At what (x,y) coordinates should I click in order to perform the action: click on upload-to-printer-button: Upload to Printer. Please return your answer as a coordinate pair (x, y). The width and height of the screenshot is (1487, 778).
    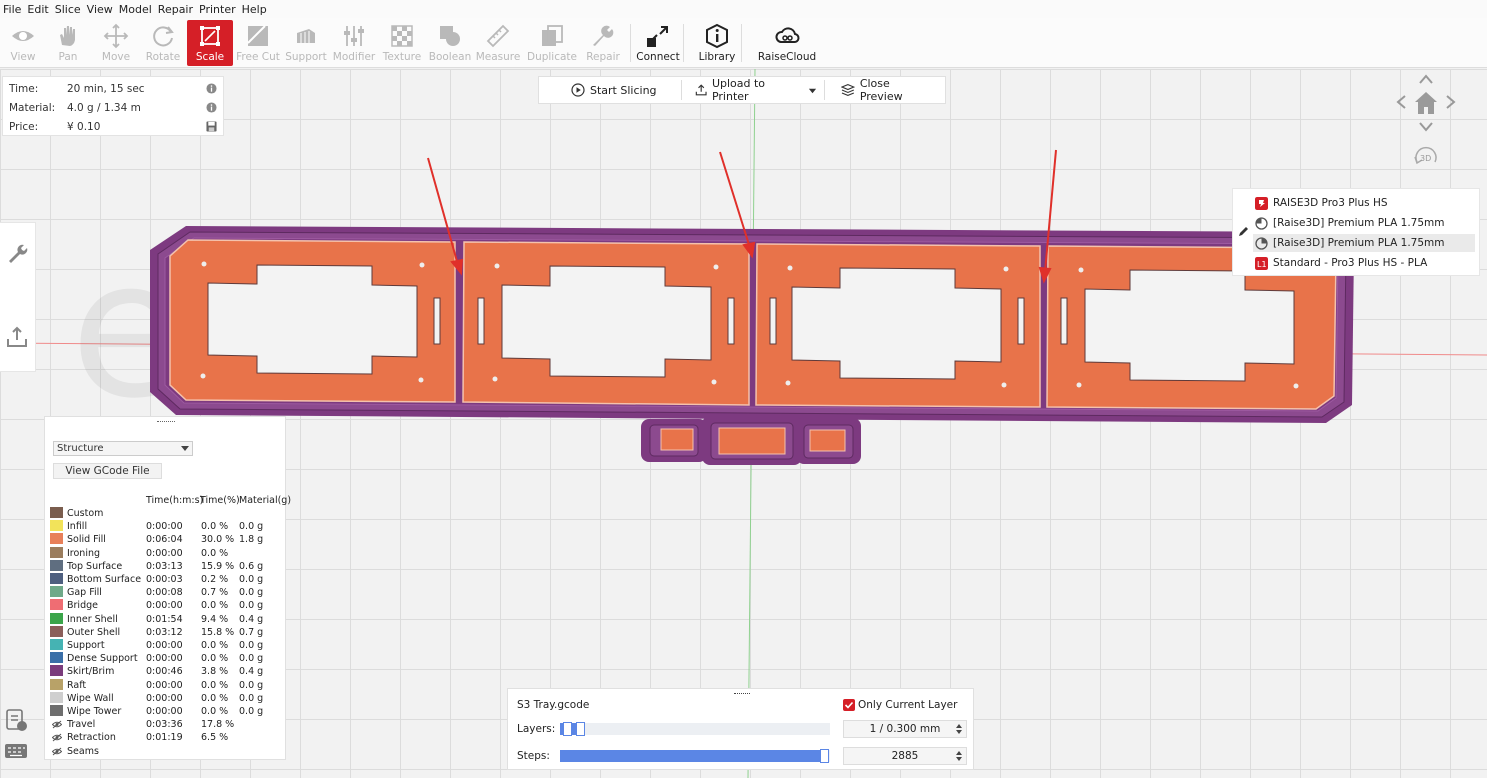
    Looking at the image, I should click on (743, 90).